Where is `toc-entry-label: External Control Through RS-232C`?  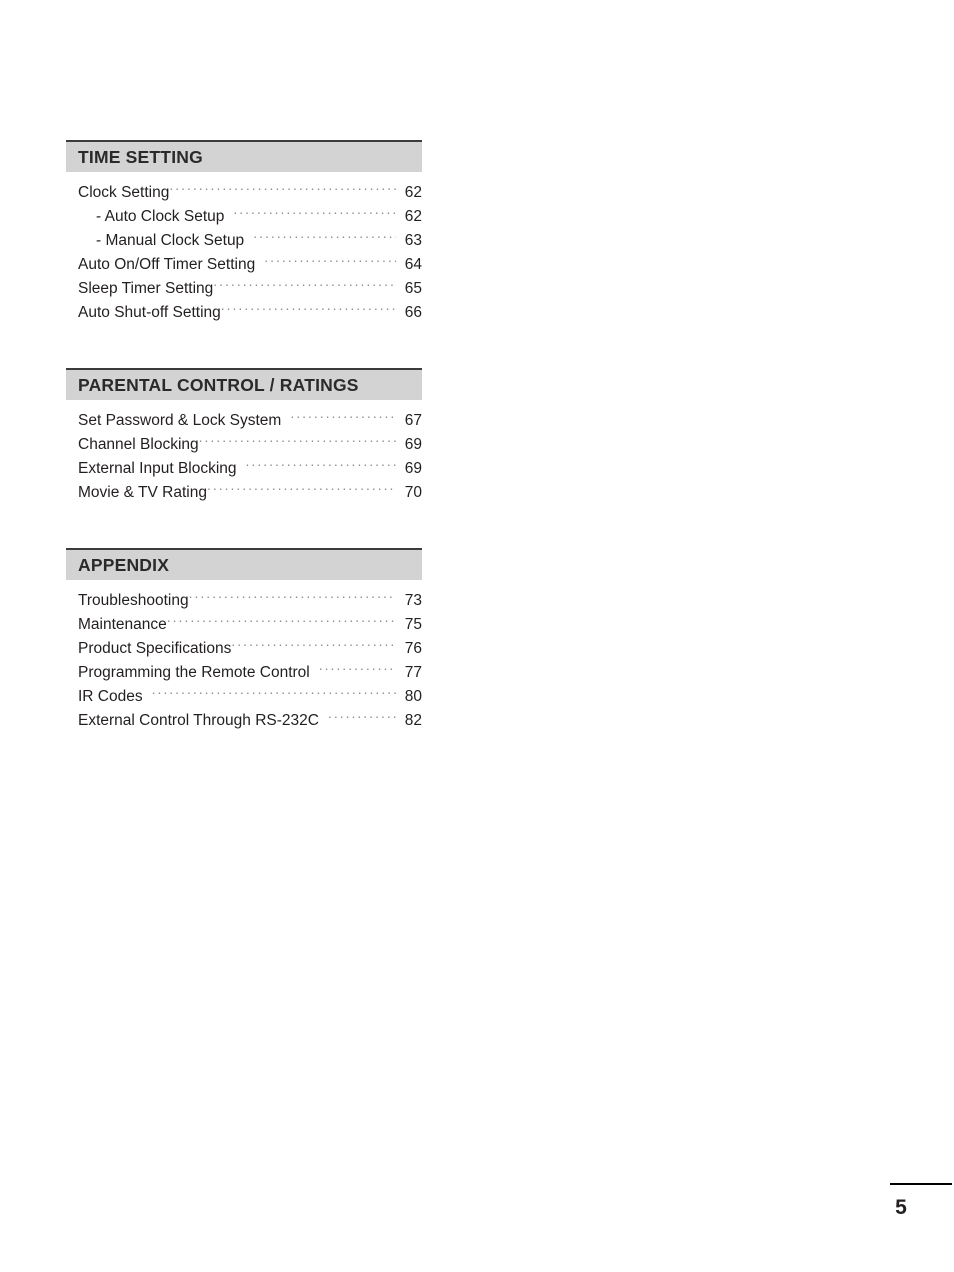
toc-entry-label: External Control Through RS-232C is located at coordinates (198, 720).